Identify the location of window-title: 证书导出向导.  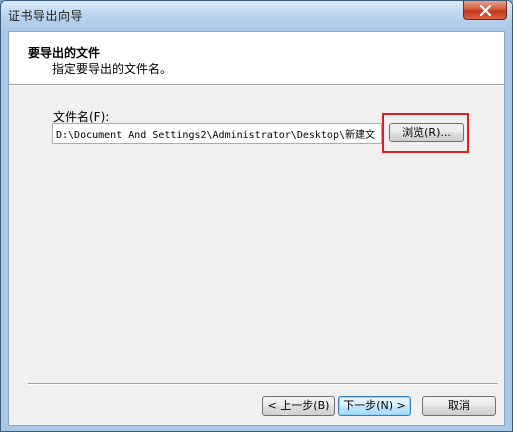
(46, 16).